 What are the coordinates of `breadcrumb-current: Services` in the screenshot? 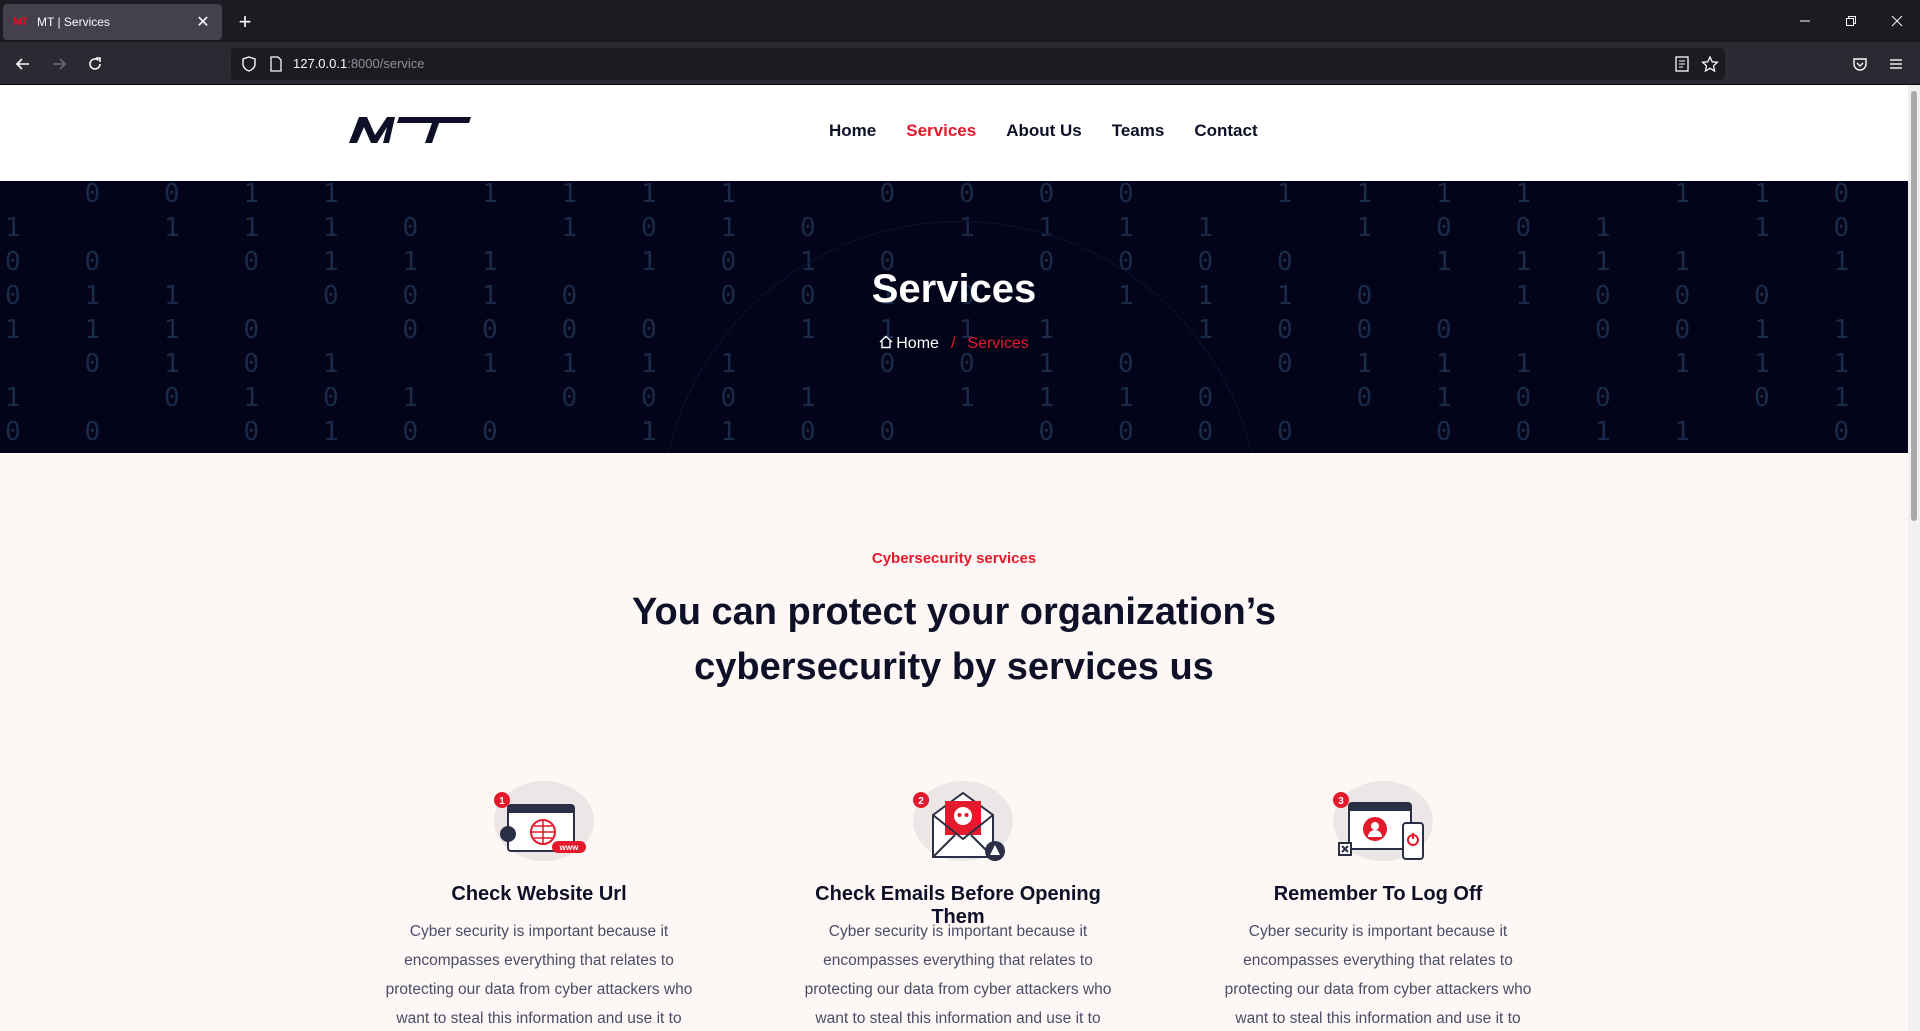 It's located at (998, 343).